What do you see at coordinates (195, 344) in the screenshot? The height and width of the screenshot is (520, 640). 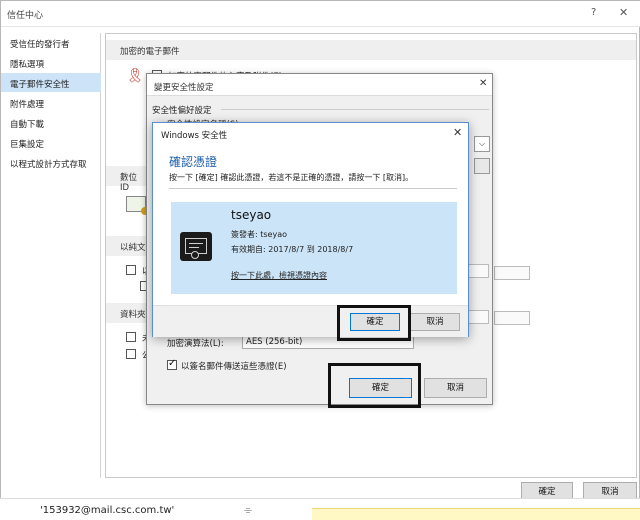 I see `encryption-algorithm-label: 加密演算法(L):` at bounding box center [195, 344].